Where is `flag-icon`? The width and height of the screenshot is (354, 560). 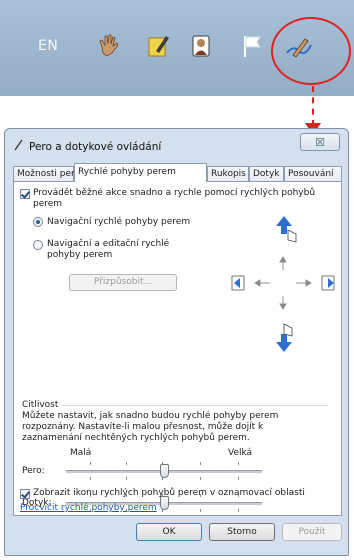 flag-icon is located at coordinates (252, 46).